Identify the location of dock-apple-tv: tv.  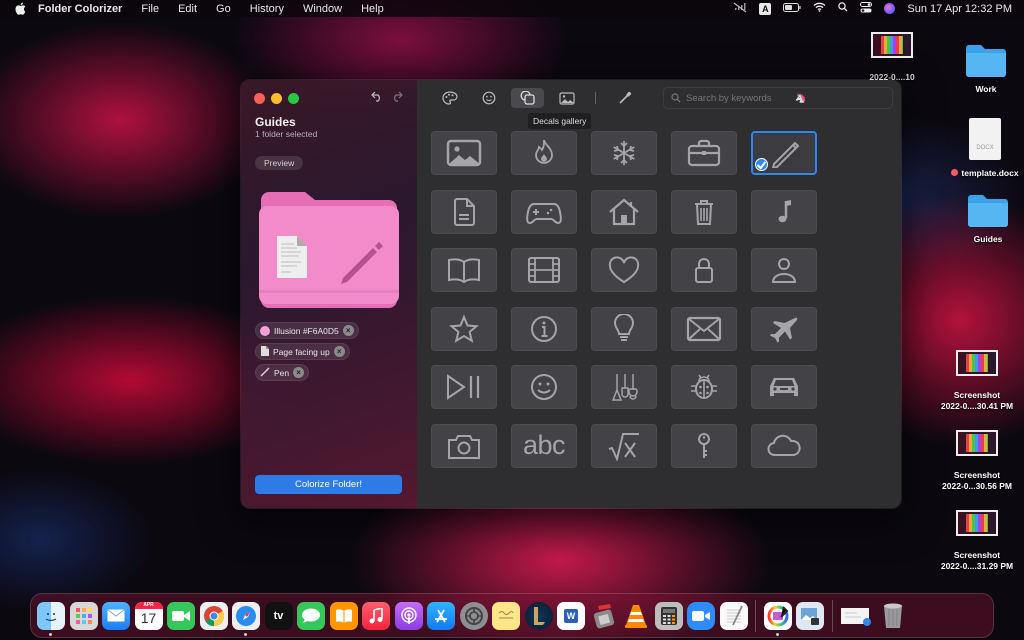
(278, 615).